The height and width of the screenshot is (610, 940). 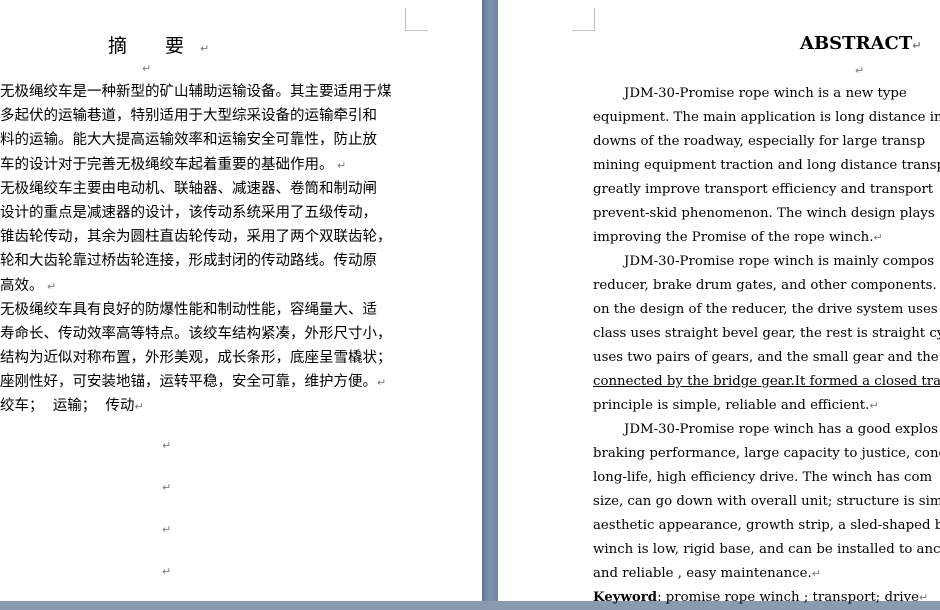 What do you see at coordinates (188, 212) in the screenshot?
I see `text-line: 设计的重点是减速器的设计，该传动系统采用了五级传动，` at bounding box center [188, 212].